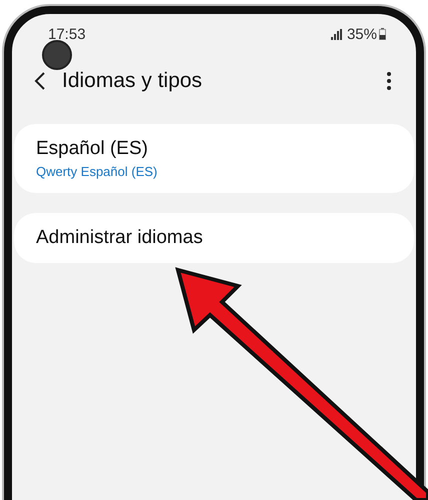 The image size is (428, 500). Describe the element at coordinates (92, 149) in the screenshot. I see `item-title: Español (ES)` at that location.